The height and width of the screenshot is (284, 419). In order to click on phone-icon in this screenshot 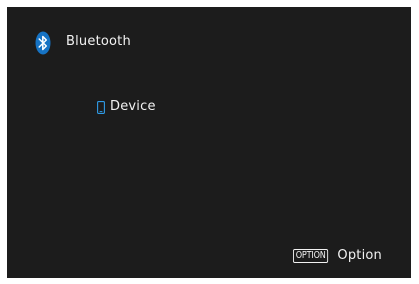, I will do `click(101, 107)`.